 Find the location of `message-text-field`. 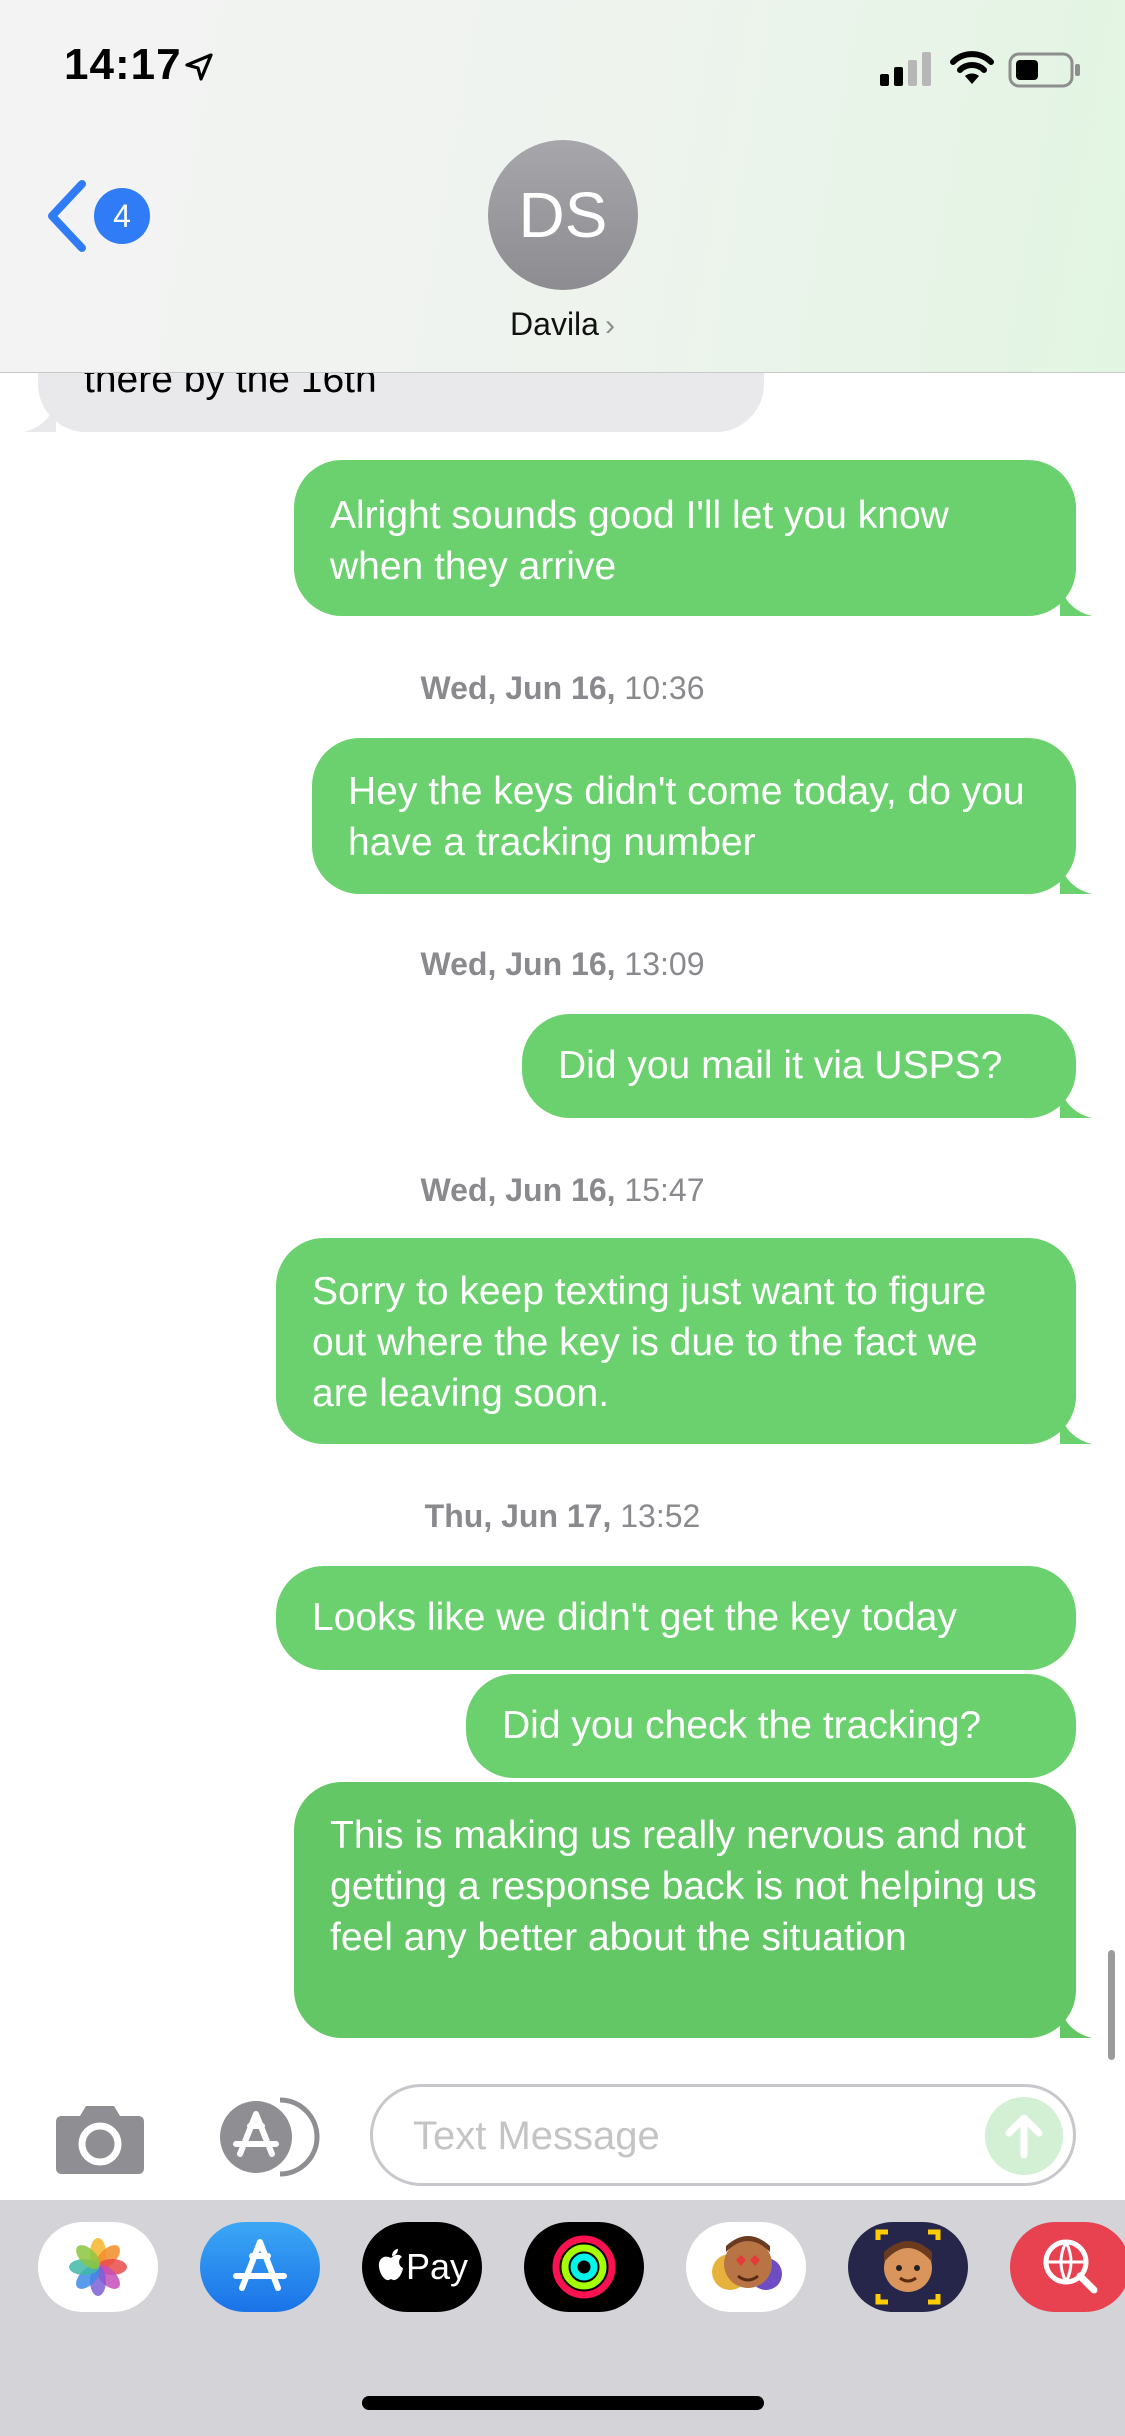

message-text-field is located at coordinates (723, 2135).